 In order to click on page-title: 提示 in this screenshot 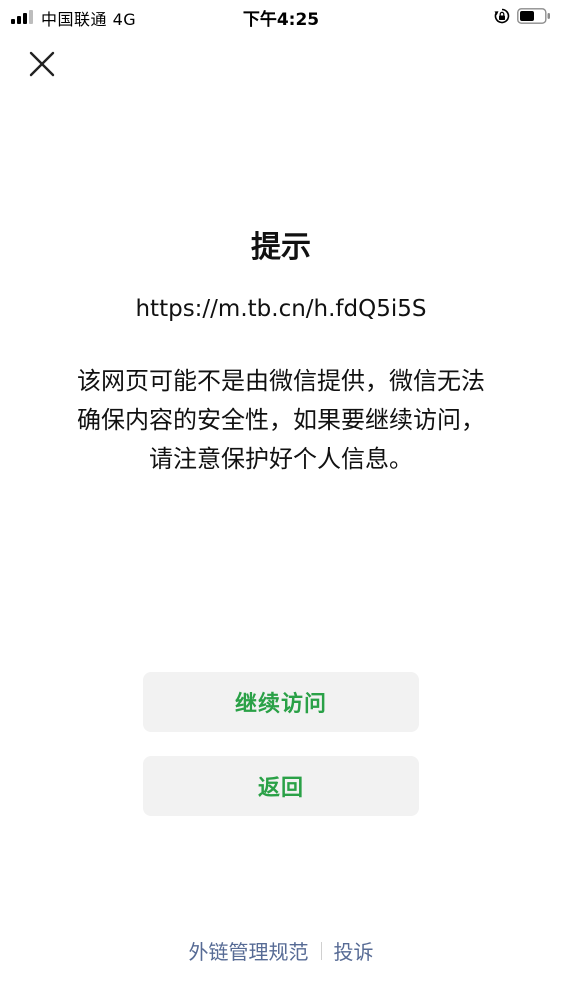, I will do `click(281, 247)`.